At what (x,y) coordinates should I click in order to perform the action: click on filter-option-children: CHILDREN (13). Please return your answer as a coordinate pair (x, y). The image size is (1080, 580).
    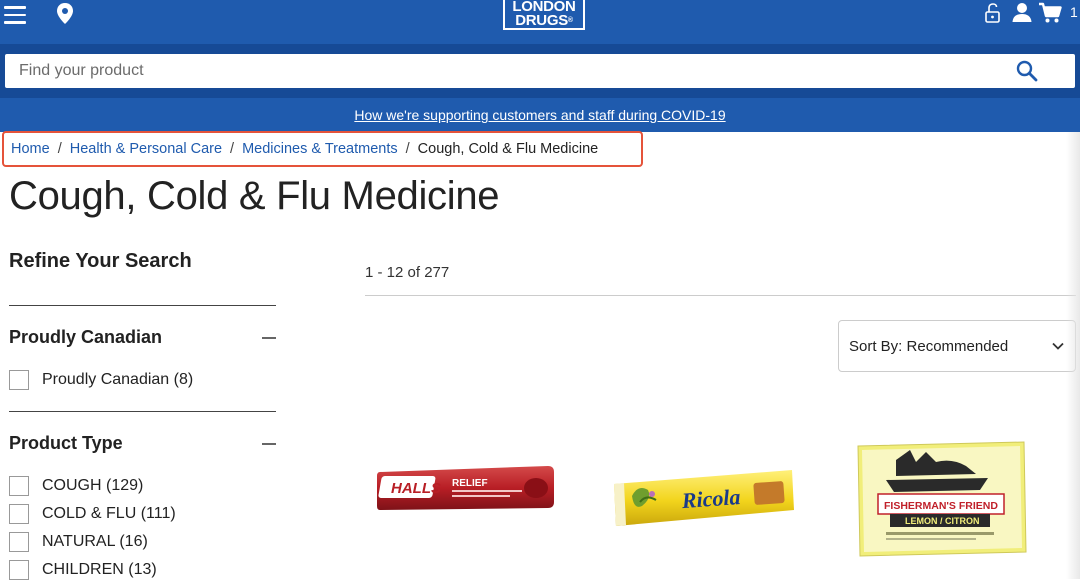
    Looking at the image, I should click on (83, 570).